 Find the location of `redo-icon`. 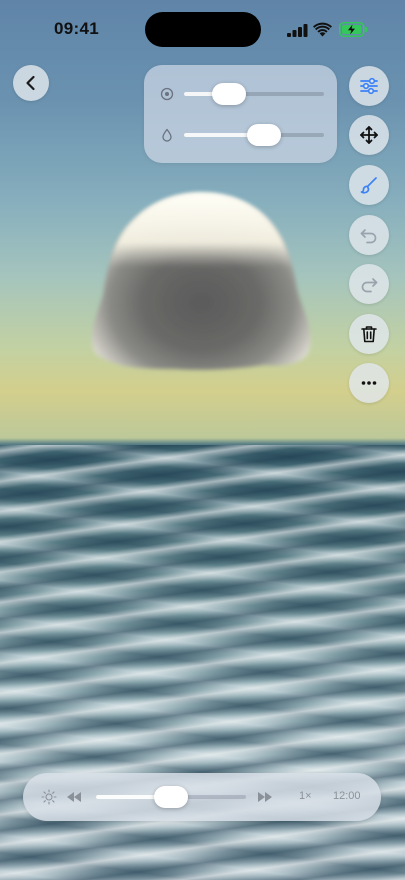

redo-icon is located at coordinates (369, 285).